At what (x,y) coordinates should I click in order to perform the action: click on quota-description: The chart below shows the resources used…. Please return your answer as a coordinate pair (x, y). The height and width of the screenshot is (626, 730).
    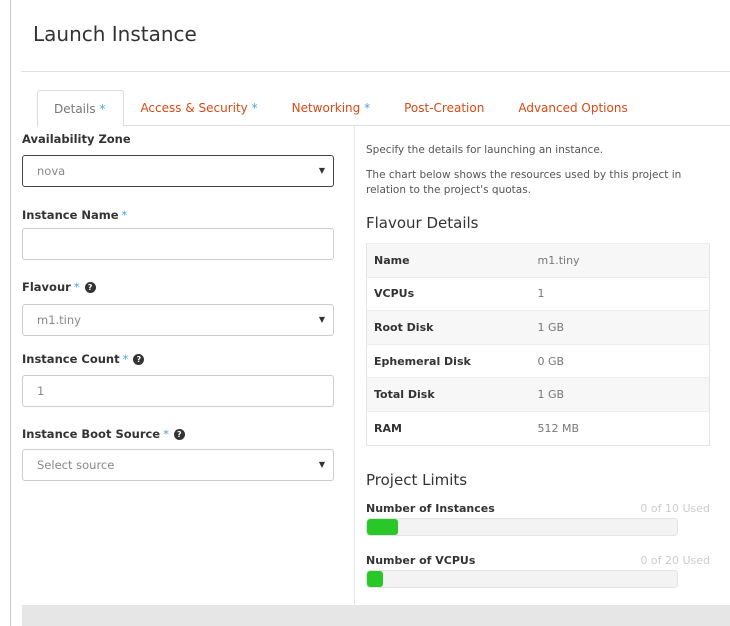
    Looking at the image, I should click on (524, 182).